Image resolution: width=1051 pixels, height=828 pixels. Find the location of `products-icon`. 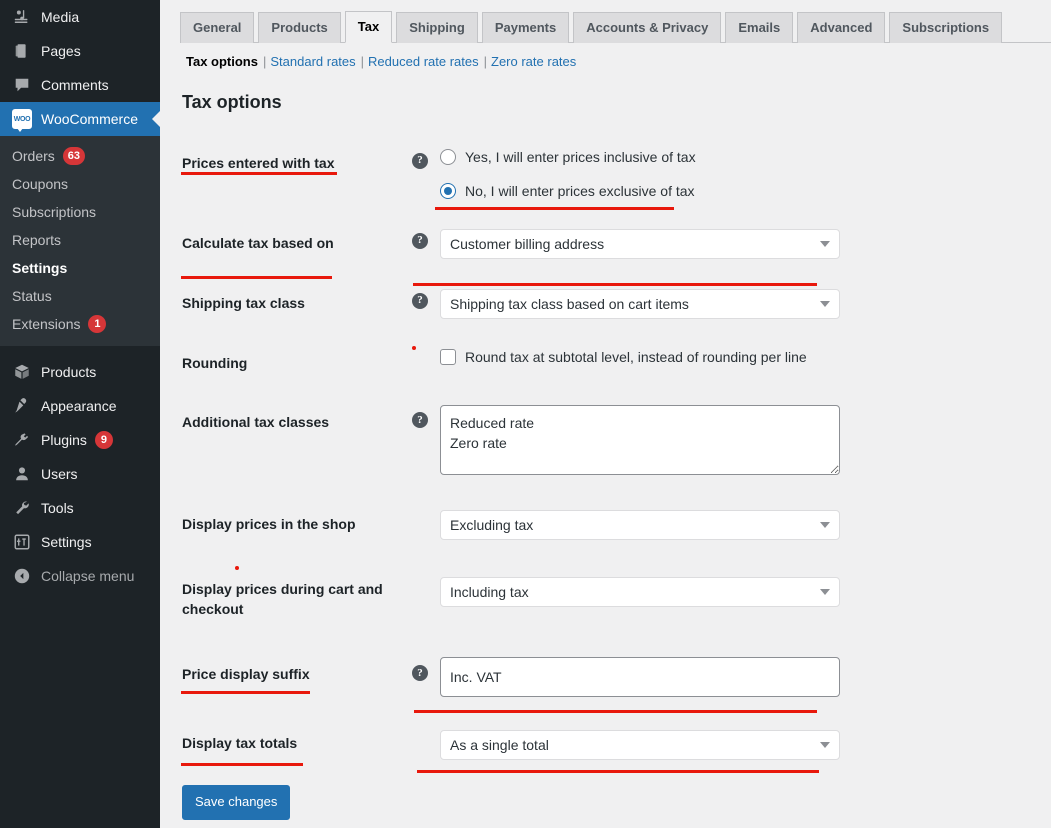

products-icon is located at coordinates (22, 372).